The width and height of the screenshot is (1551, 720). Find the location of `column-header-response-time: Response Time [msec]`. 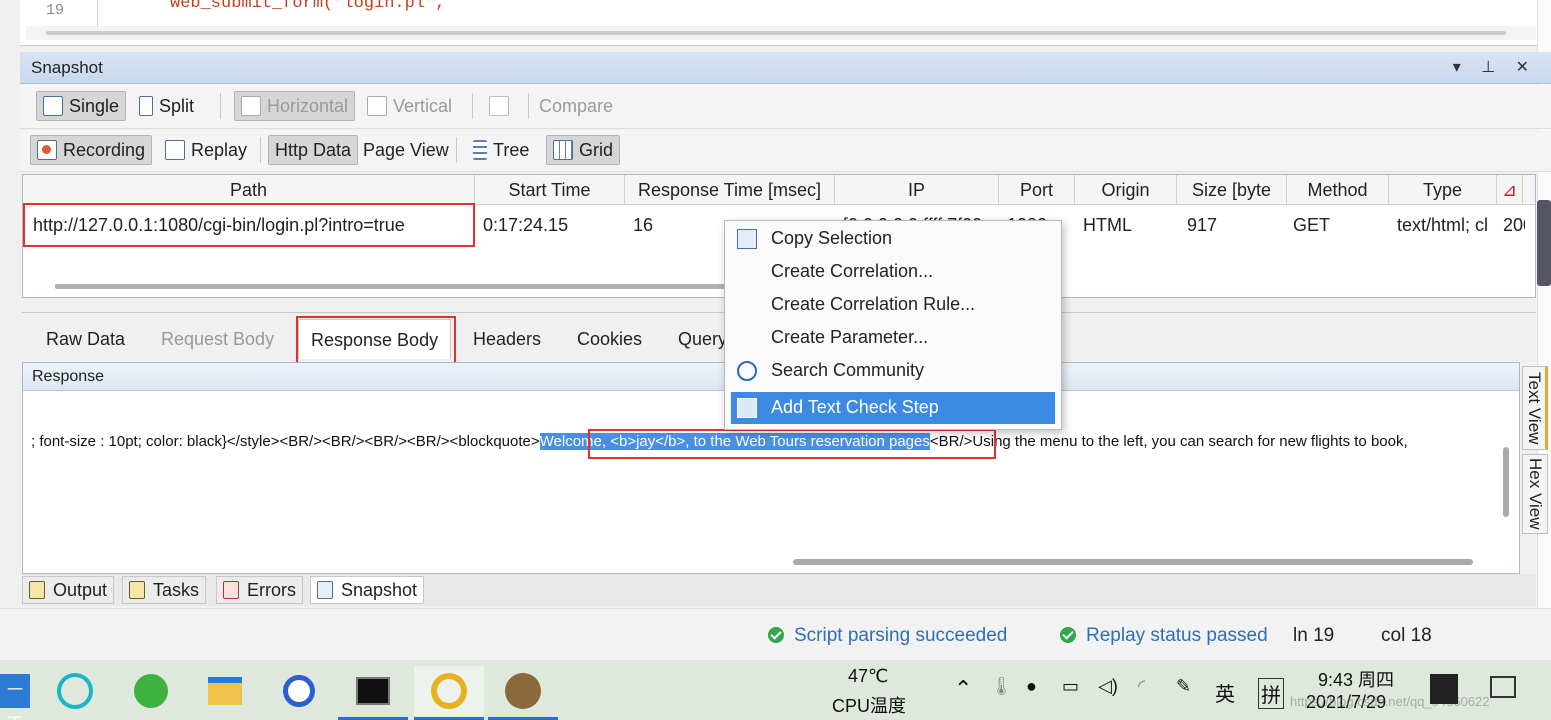

column-header-response-time: Response Time [msec] is located at coordinates (730, 190).